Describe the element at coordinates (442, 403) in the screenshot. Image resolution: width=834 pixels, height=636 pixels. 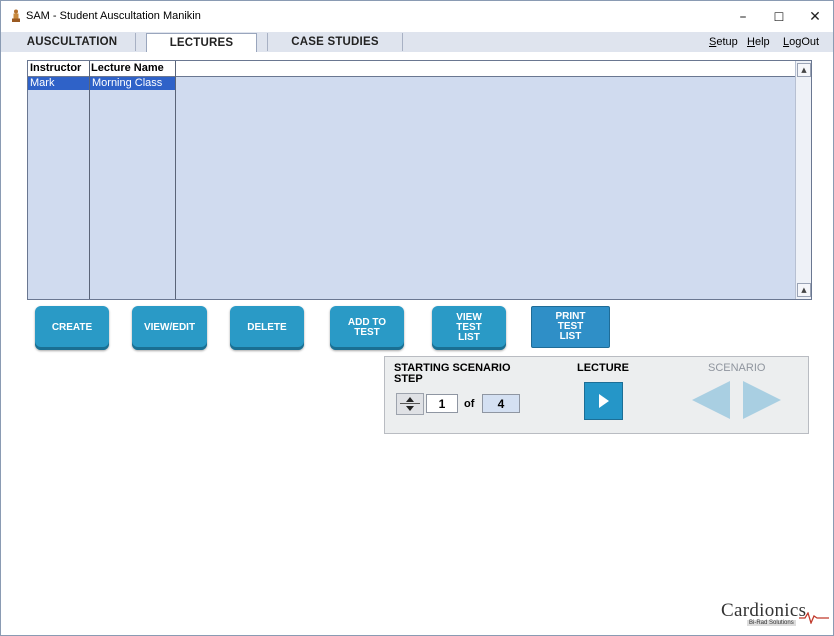
I see `step-current-field: 1` at that location.